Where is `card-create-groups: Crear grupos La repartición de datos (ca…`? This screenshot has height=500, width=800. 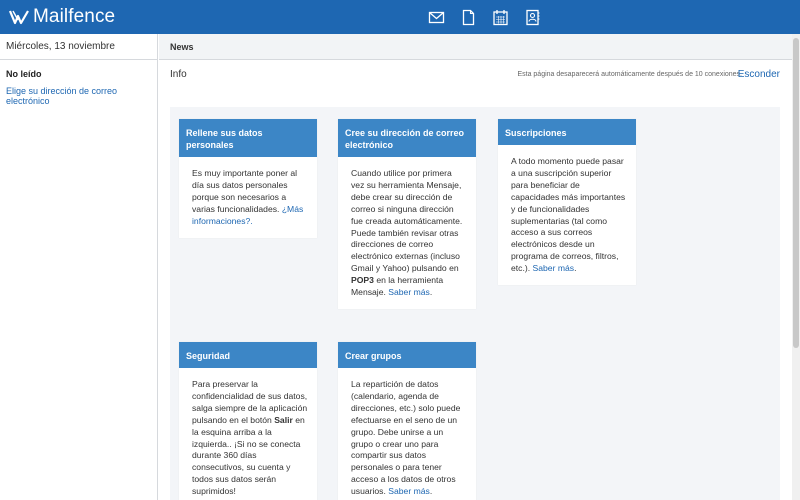
card-create-groups: Crear grupos La repartición de datos (ca… is located at coordinates (407, 421).